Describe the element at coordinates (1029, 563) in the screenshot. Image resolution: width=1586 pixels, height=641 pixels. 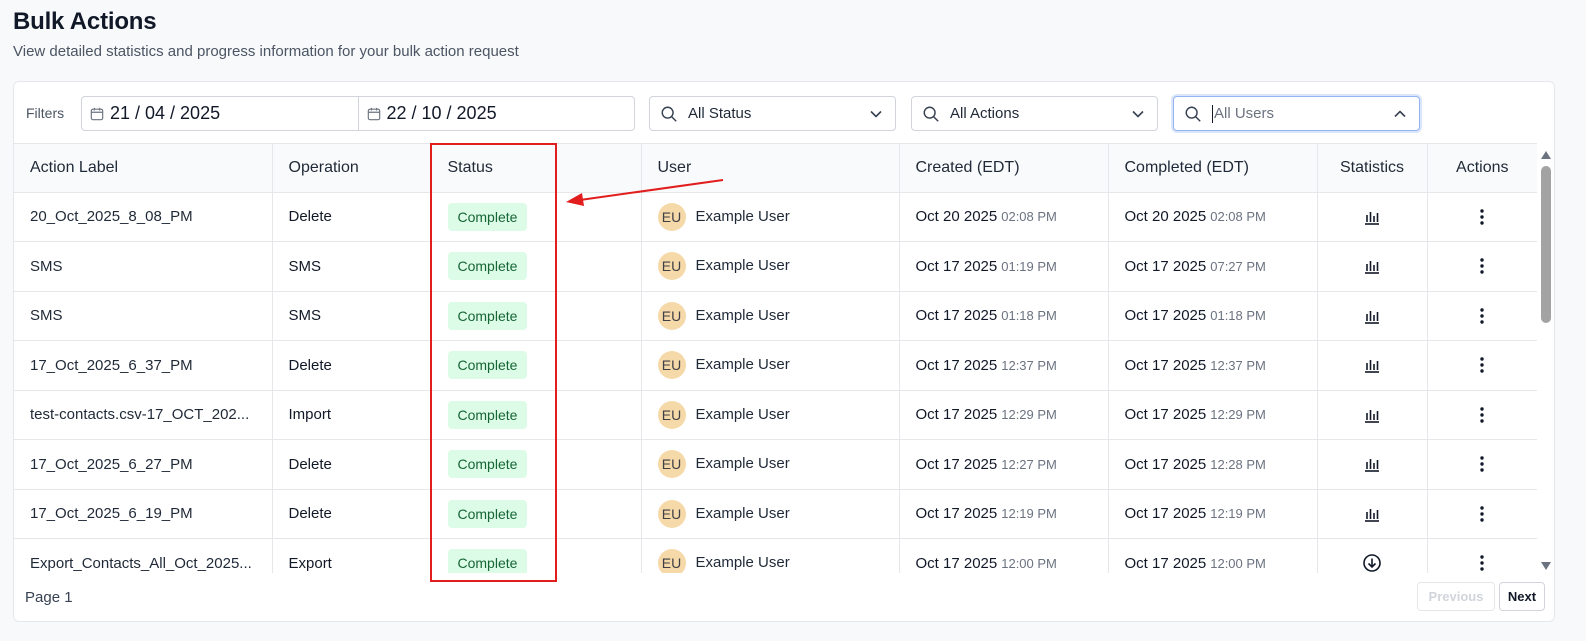
I see `created-time: 12:00 PM` at that location.